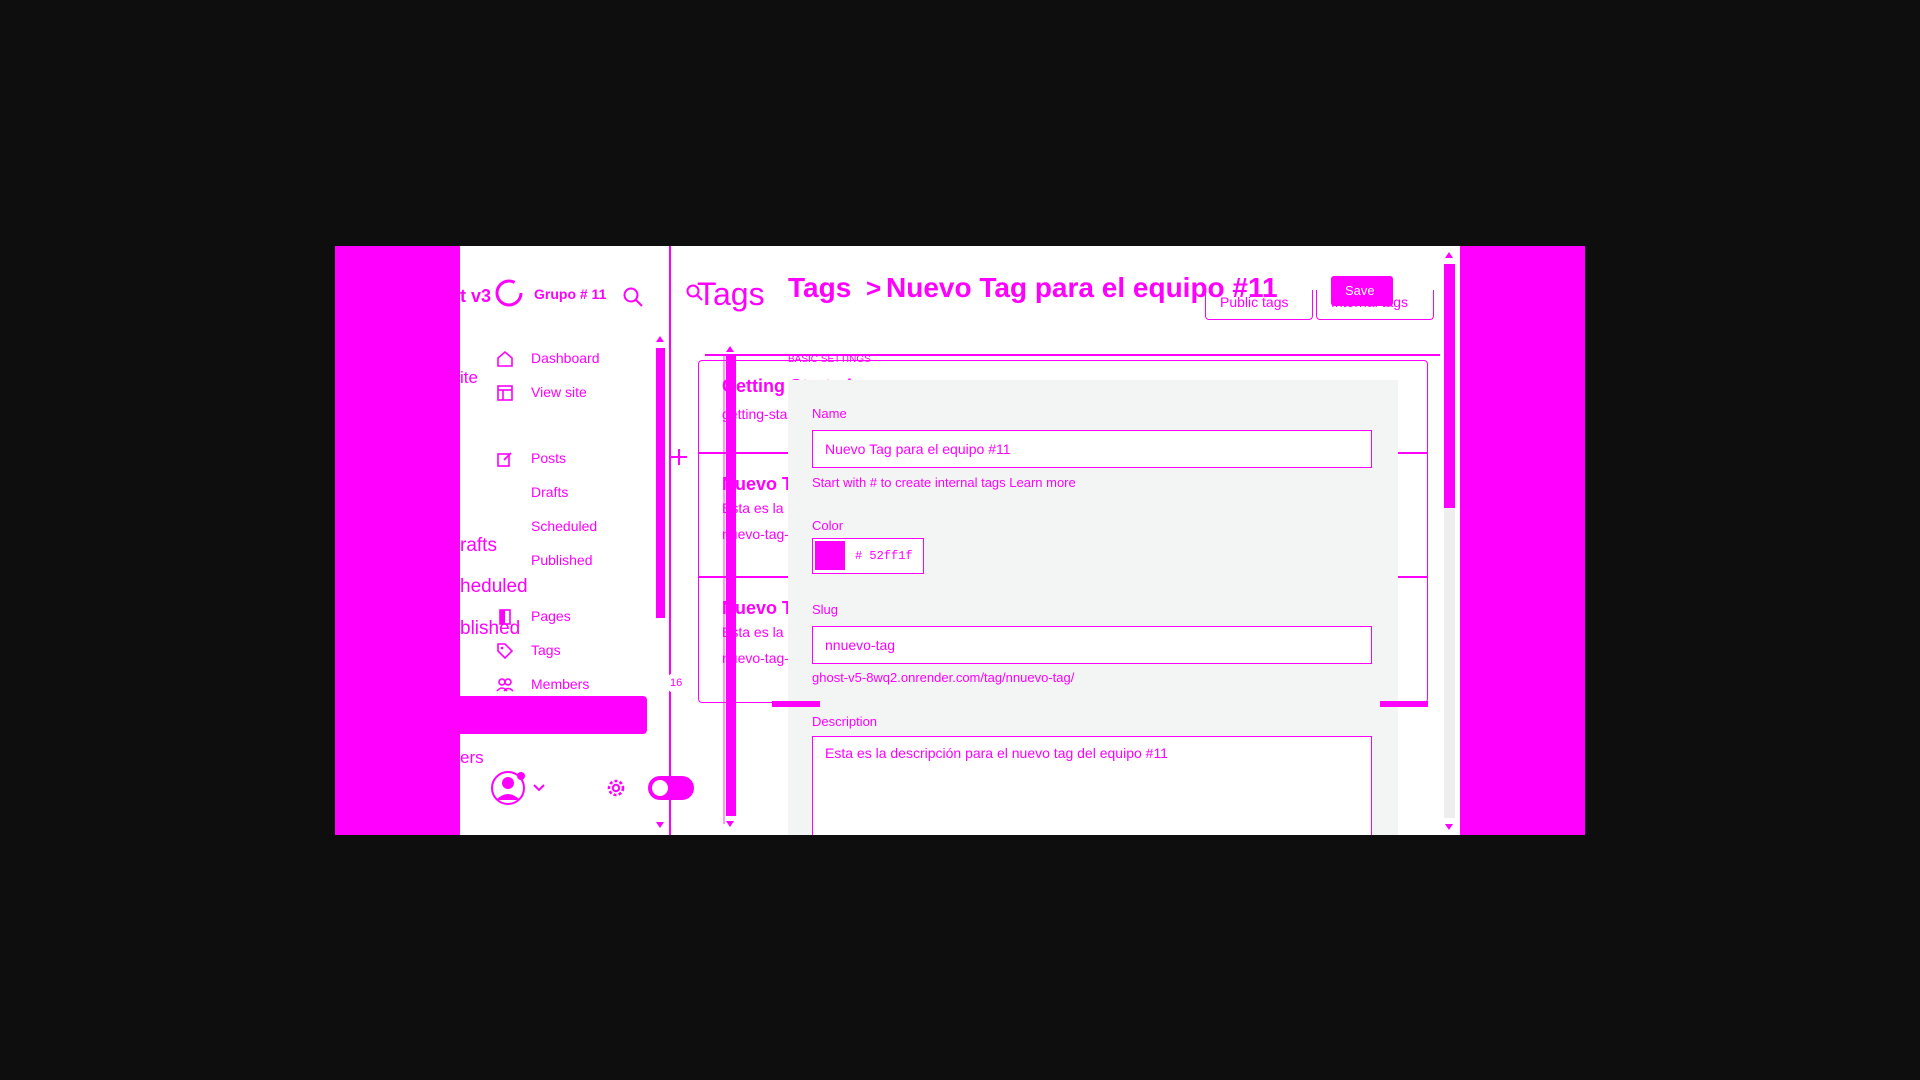 This screenshot has width=1920, height=1080. I want to click on ghost-label-scheduled: heduled, so click(494, 586).